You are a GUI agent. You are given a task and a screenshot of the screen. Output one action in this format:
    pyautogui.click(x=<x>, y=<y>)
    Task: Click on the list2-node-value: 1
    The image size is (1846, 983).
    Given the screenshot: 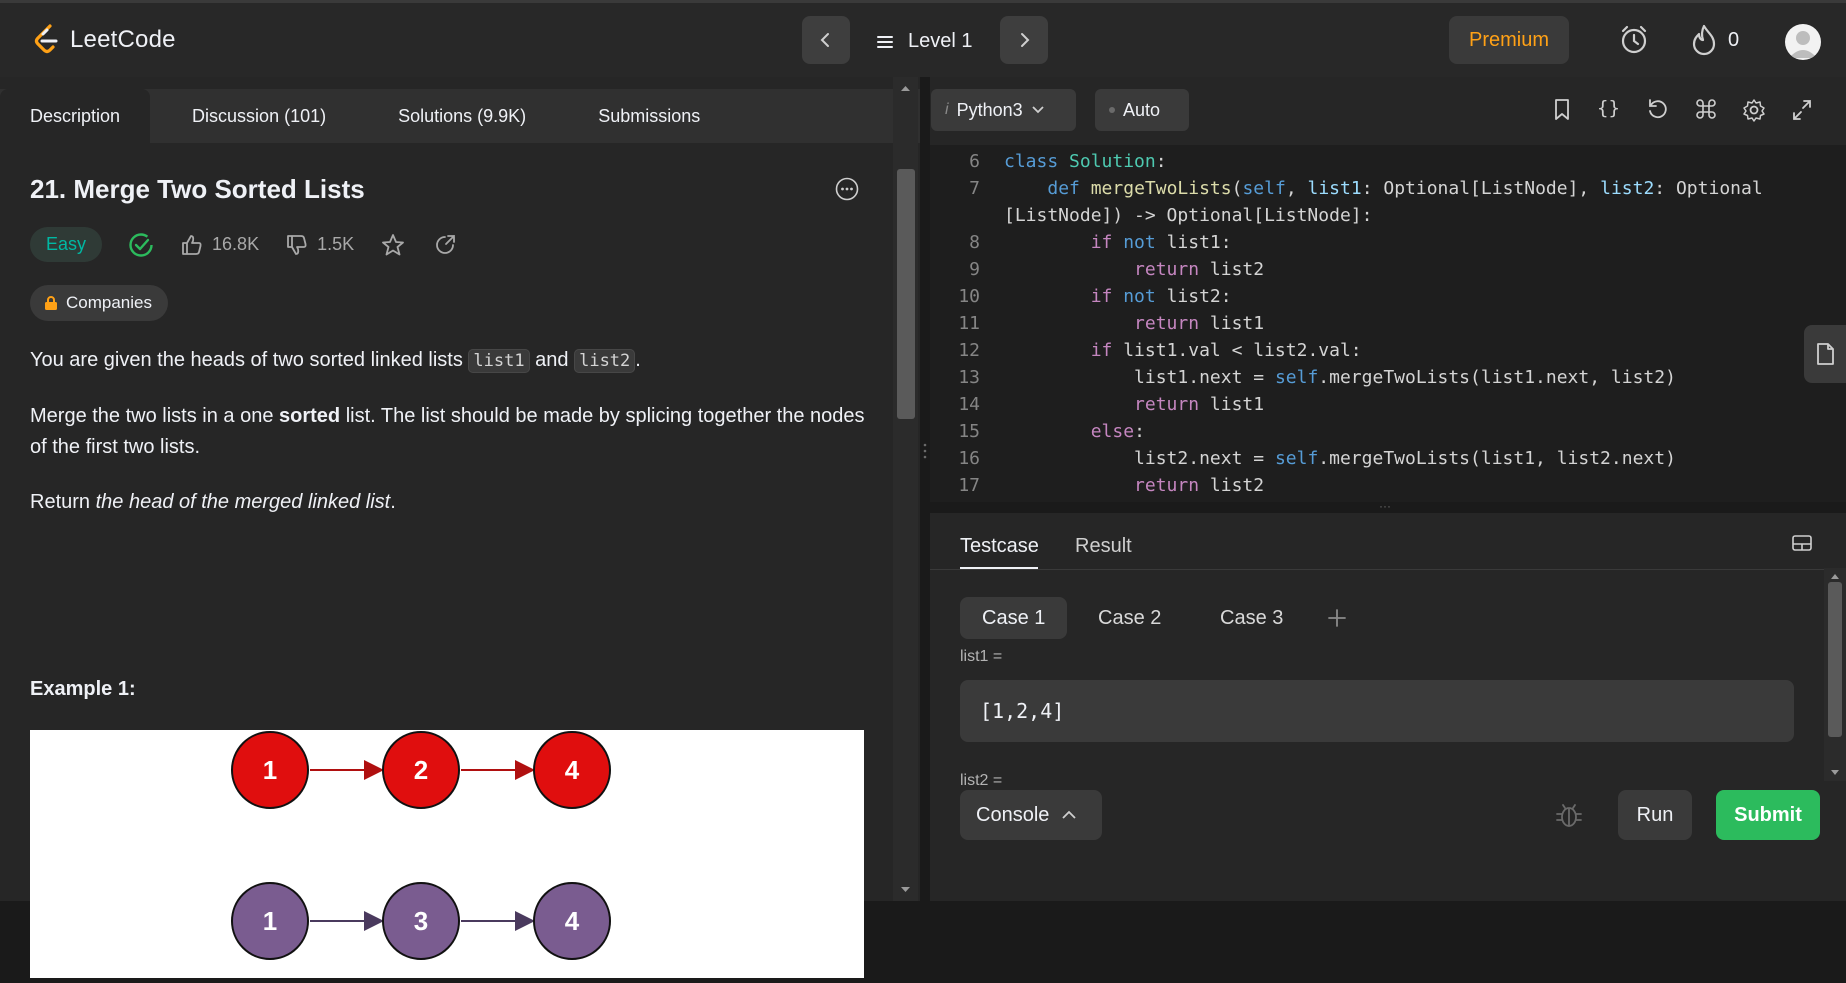 What is the action you would take?
    pyautogui.click(x=270, y=921)
    